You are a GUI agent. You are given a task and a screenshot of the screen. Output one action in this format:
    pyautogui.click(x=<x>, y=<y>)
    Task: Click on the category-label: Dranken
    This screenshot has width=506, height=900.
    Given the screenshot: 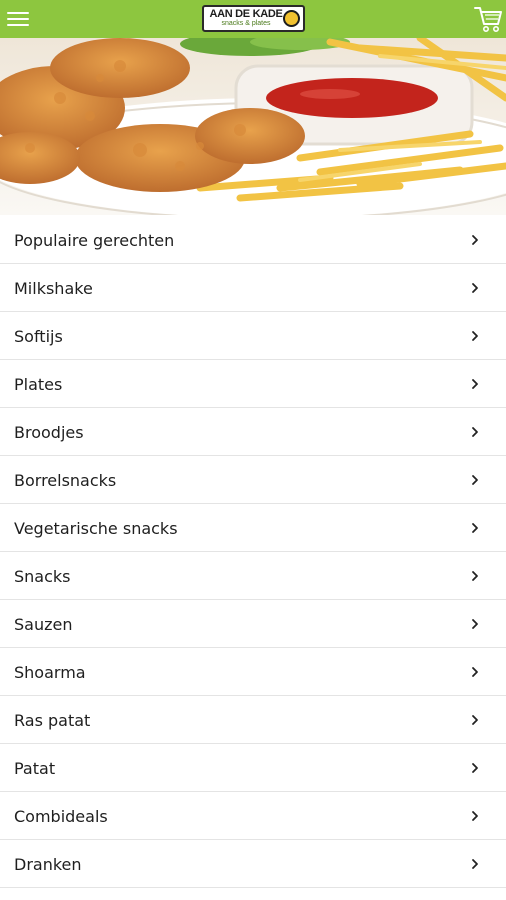 What is the action you would take?
    pyautogui.click(x=48, y=864)
    